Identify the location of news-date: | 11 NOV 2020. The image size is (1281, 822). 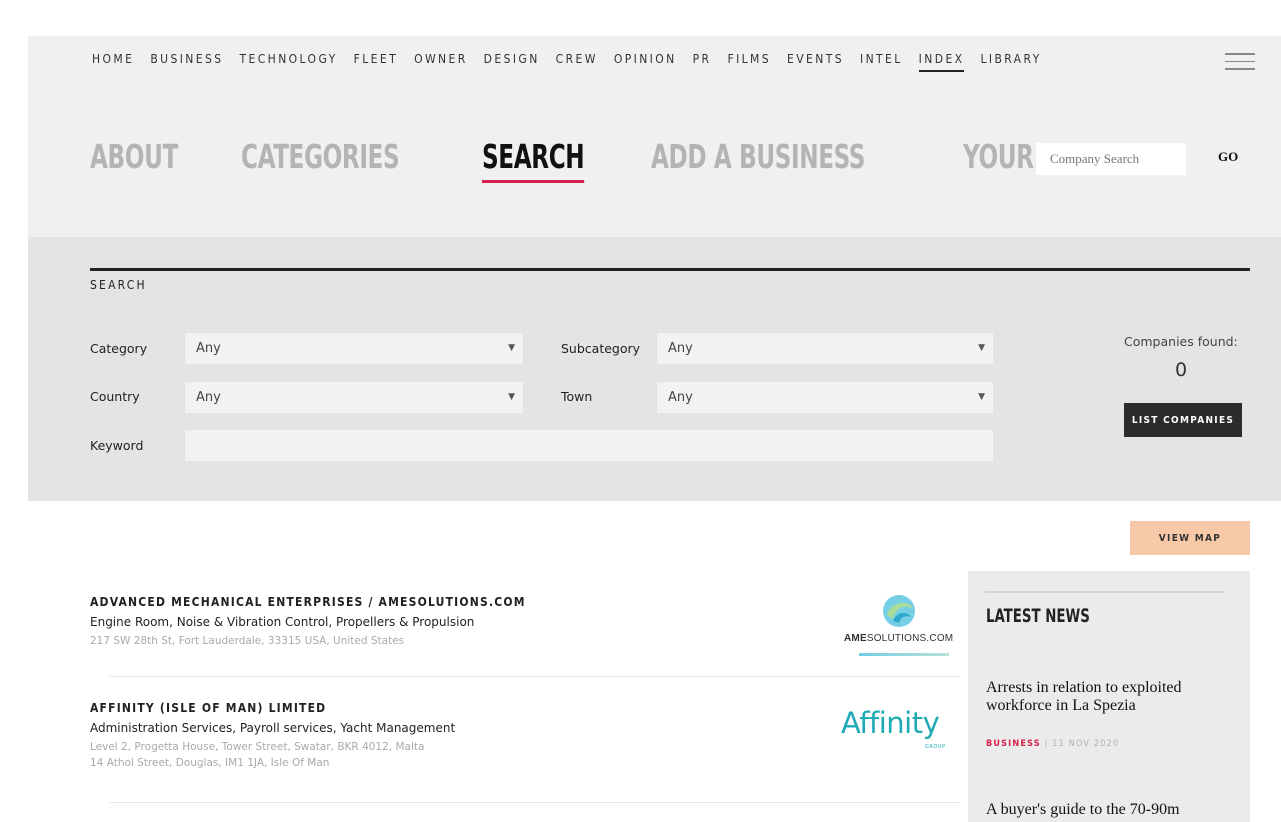
(1082, 744).